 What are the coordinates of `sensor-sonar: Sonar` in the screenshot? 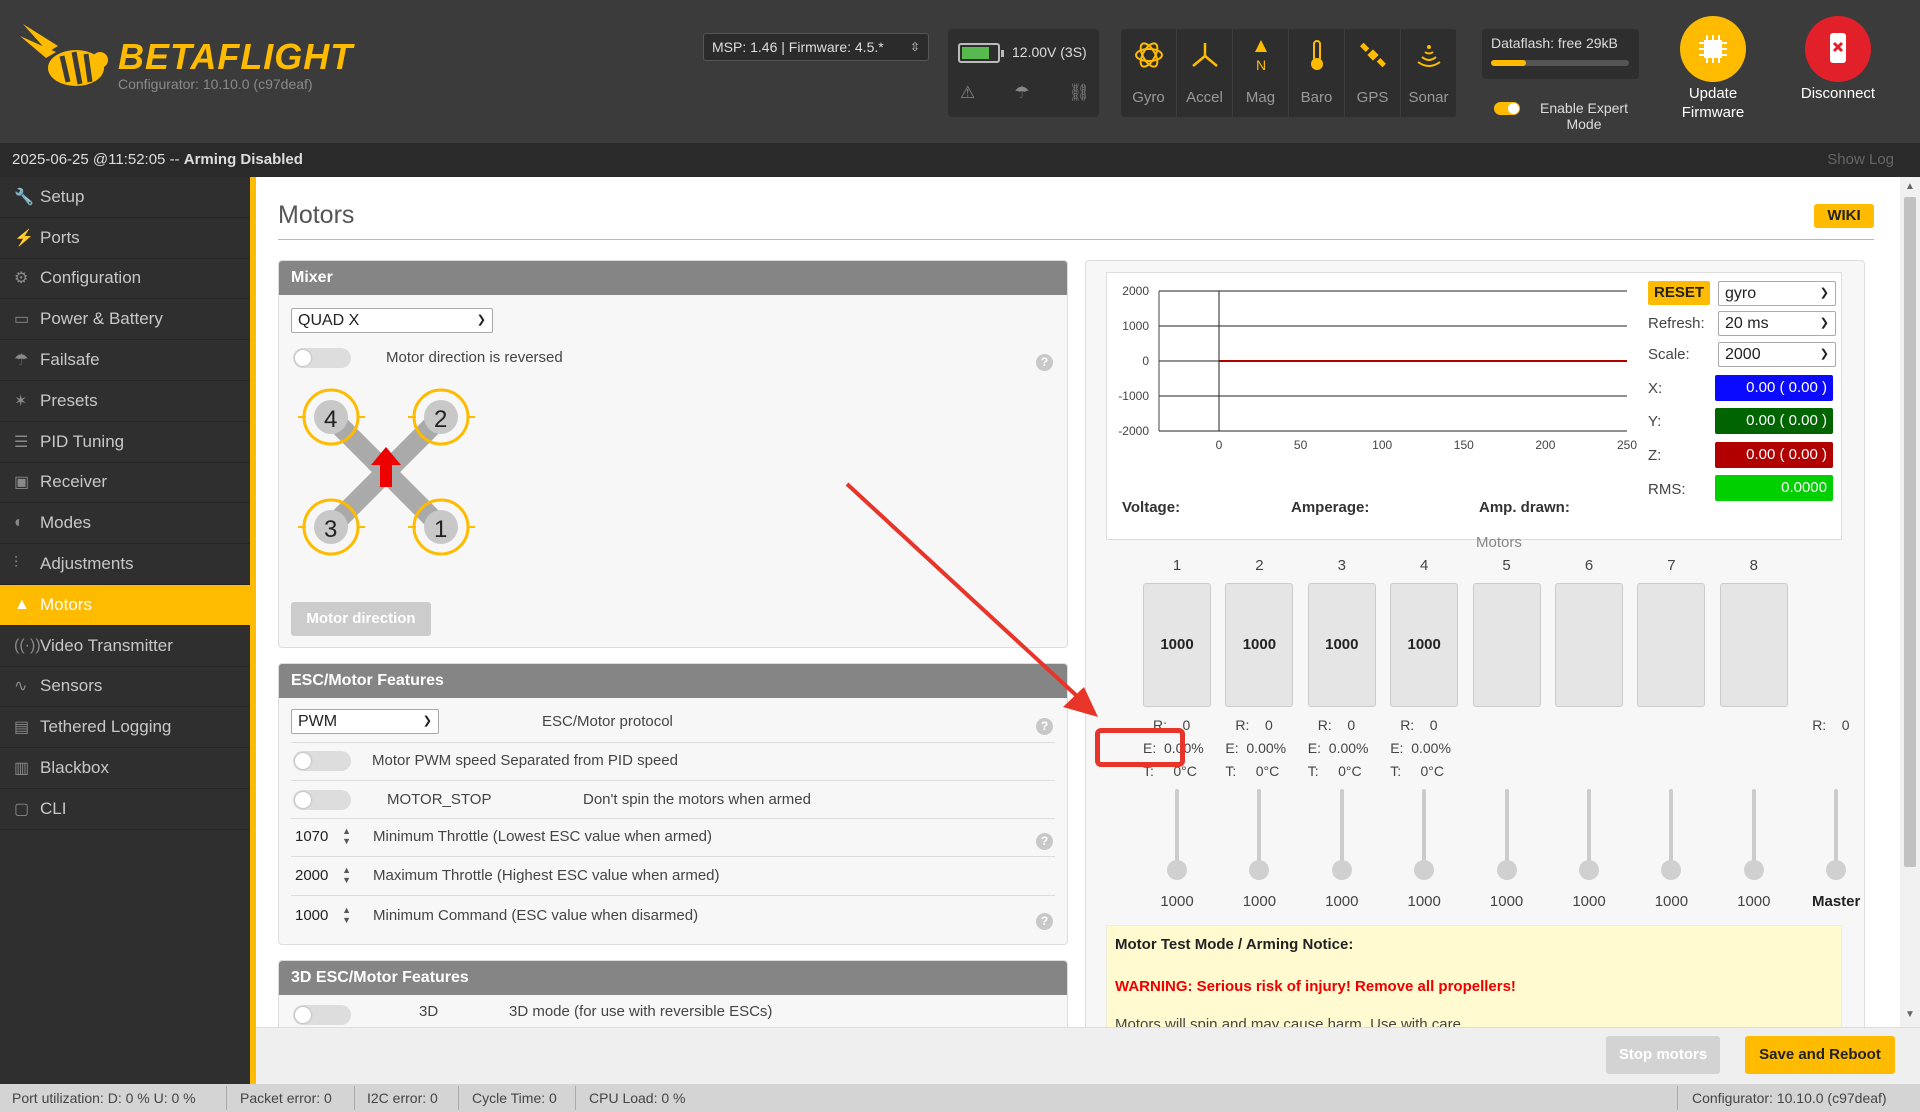 It's located at (1429, 73).